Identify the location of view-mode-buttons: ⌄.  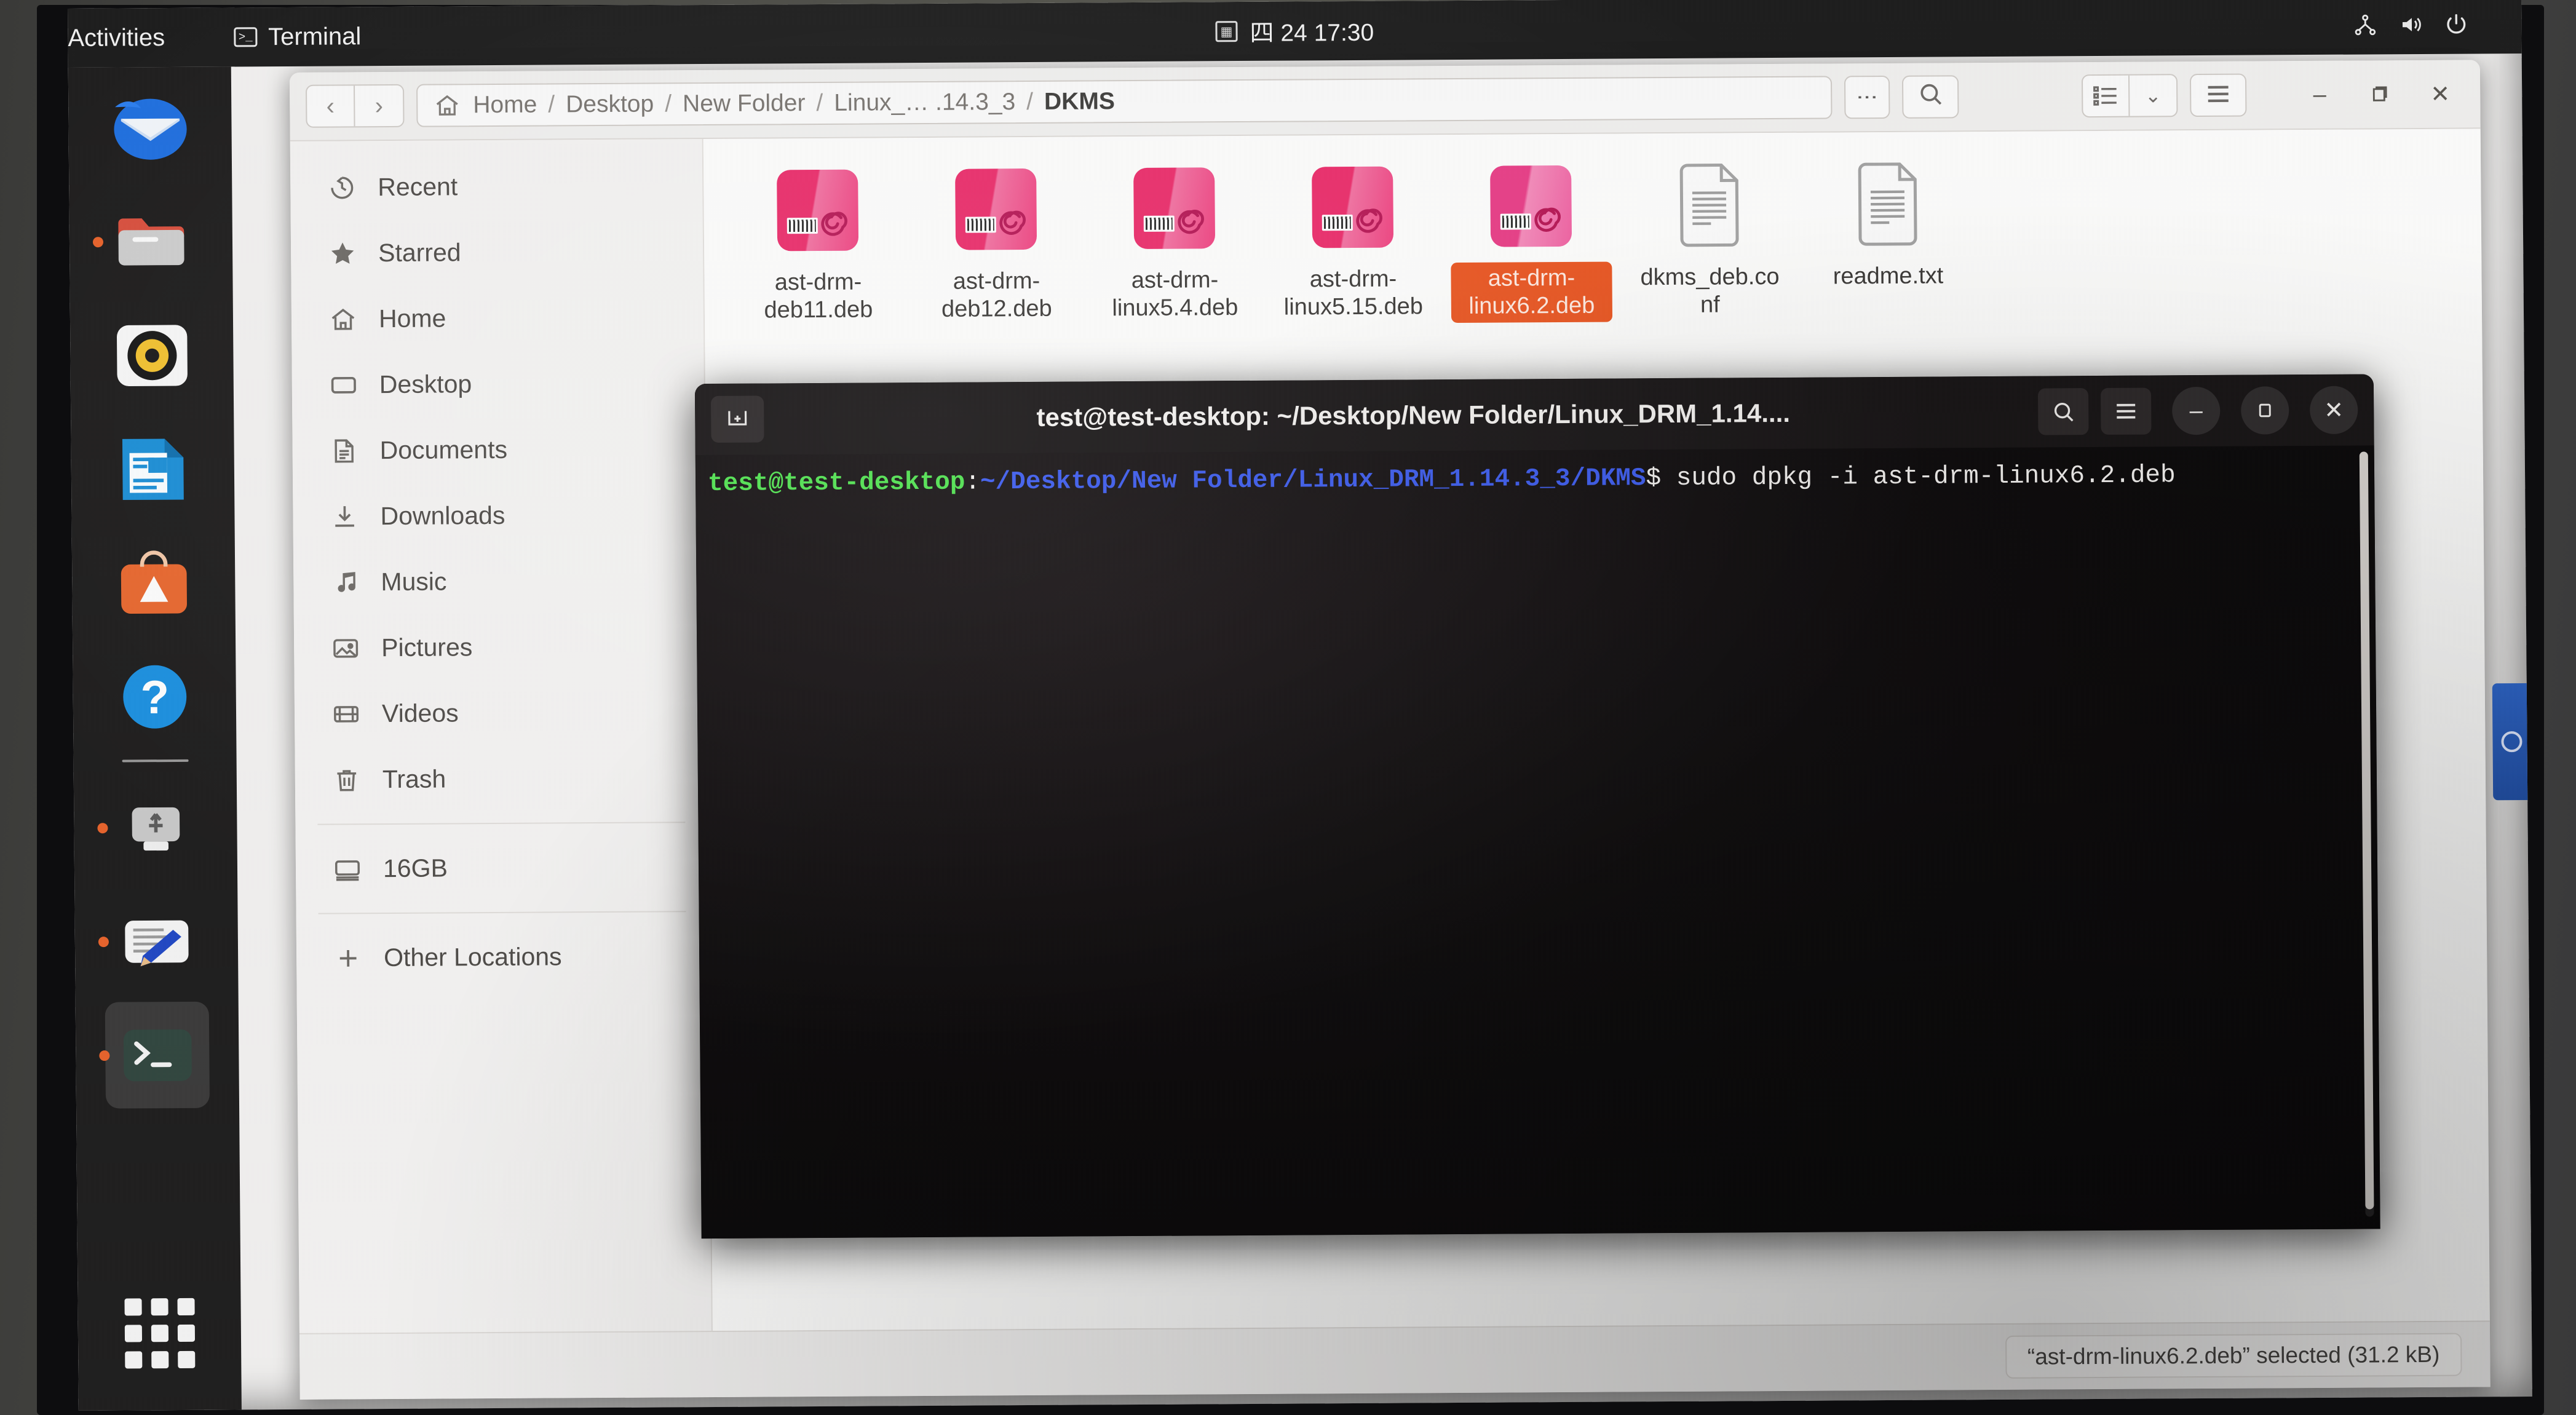
(2129, 96).